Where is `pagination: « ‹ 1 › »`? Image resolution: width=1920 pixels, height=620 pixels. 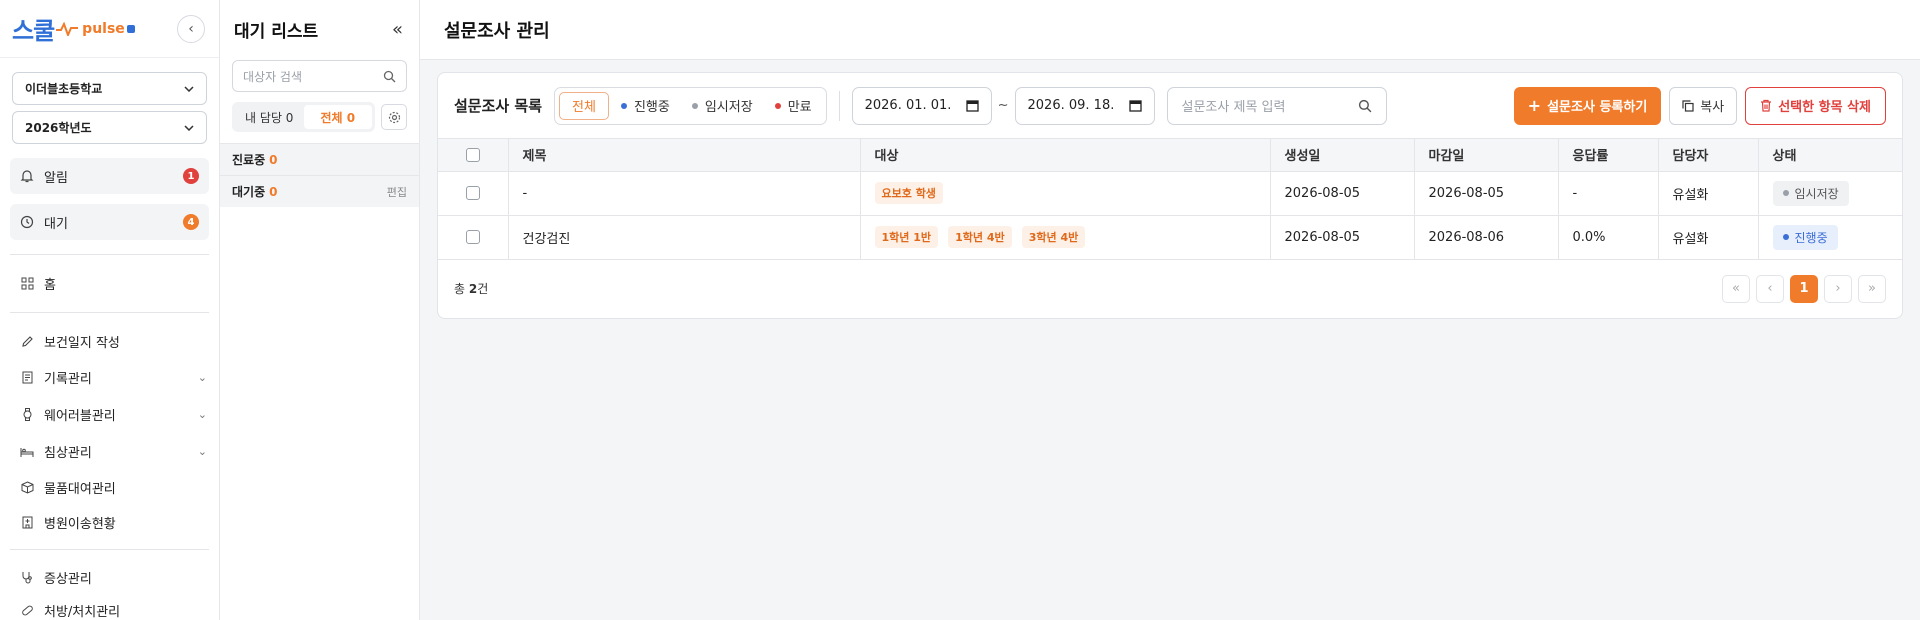 pagination: « ‹ 1 › » is located at coordinates (1804, 288).